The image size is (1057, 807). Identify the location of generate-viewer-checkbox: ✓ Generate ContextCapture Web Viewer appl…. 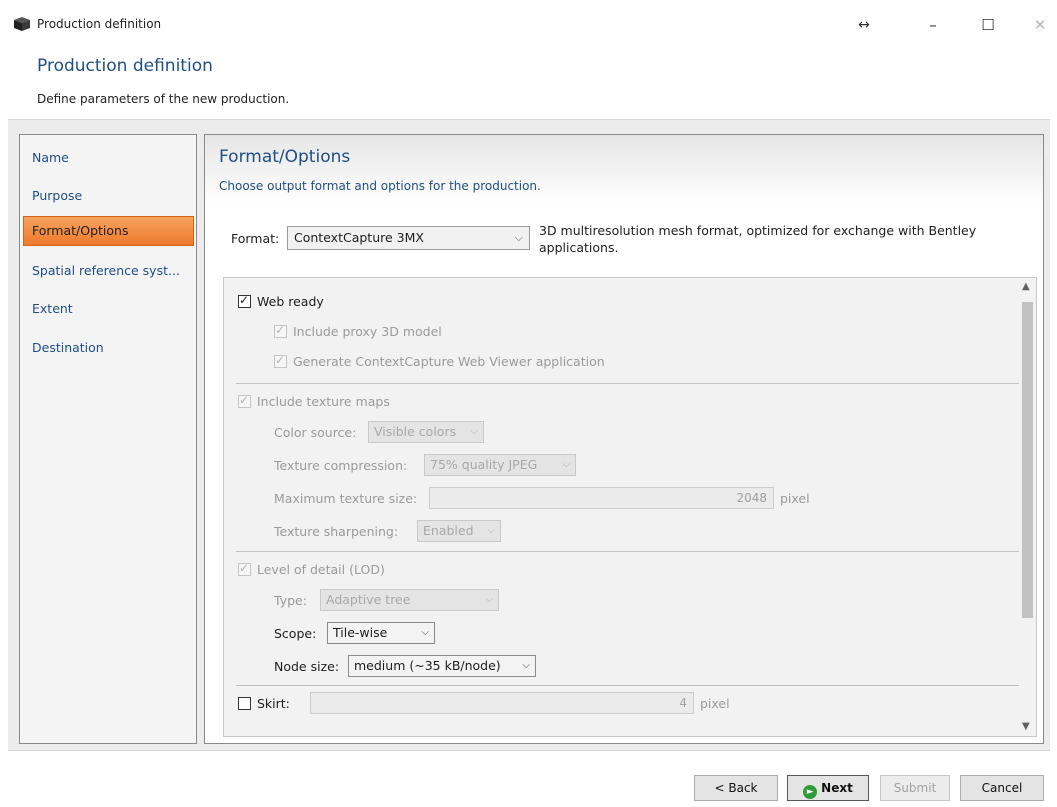
(439, 361).